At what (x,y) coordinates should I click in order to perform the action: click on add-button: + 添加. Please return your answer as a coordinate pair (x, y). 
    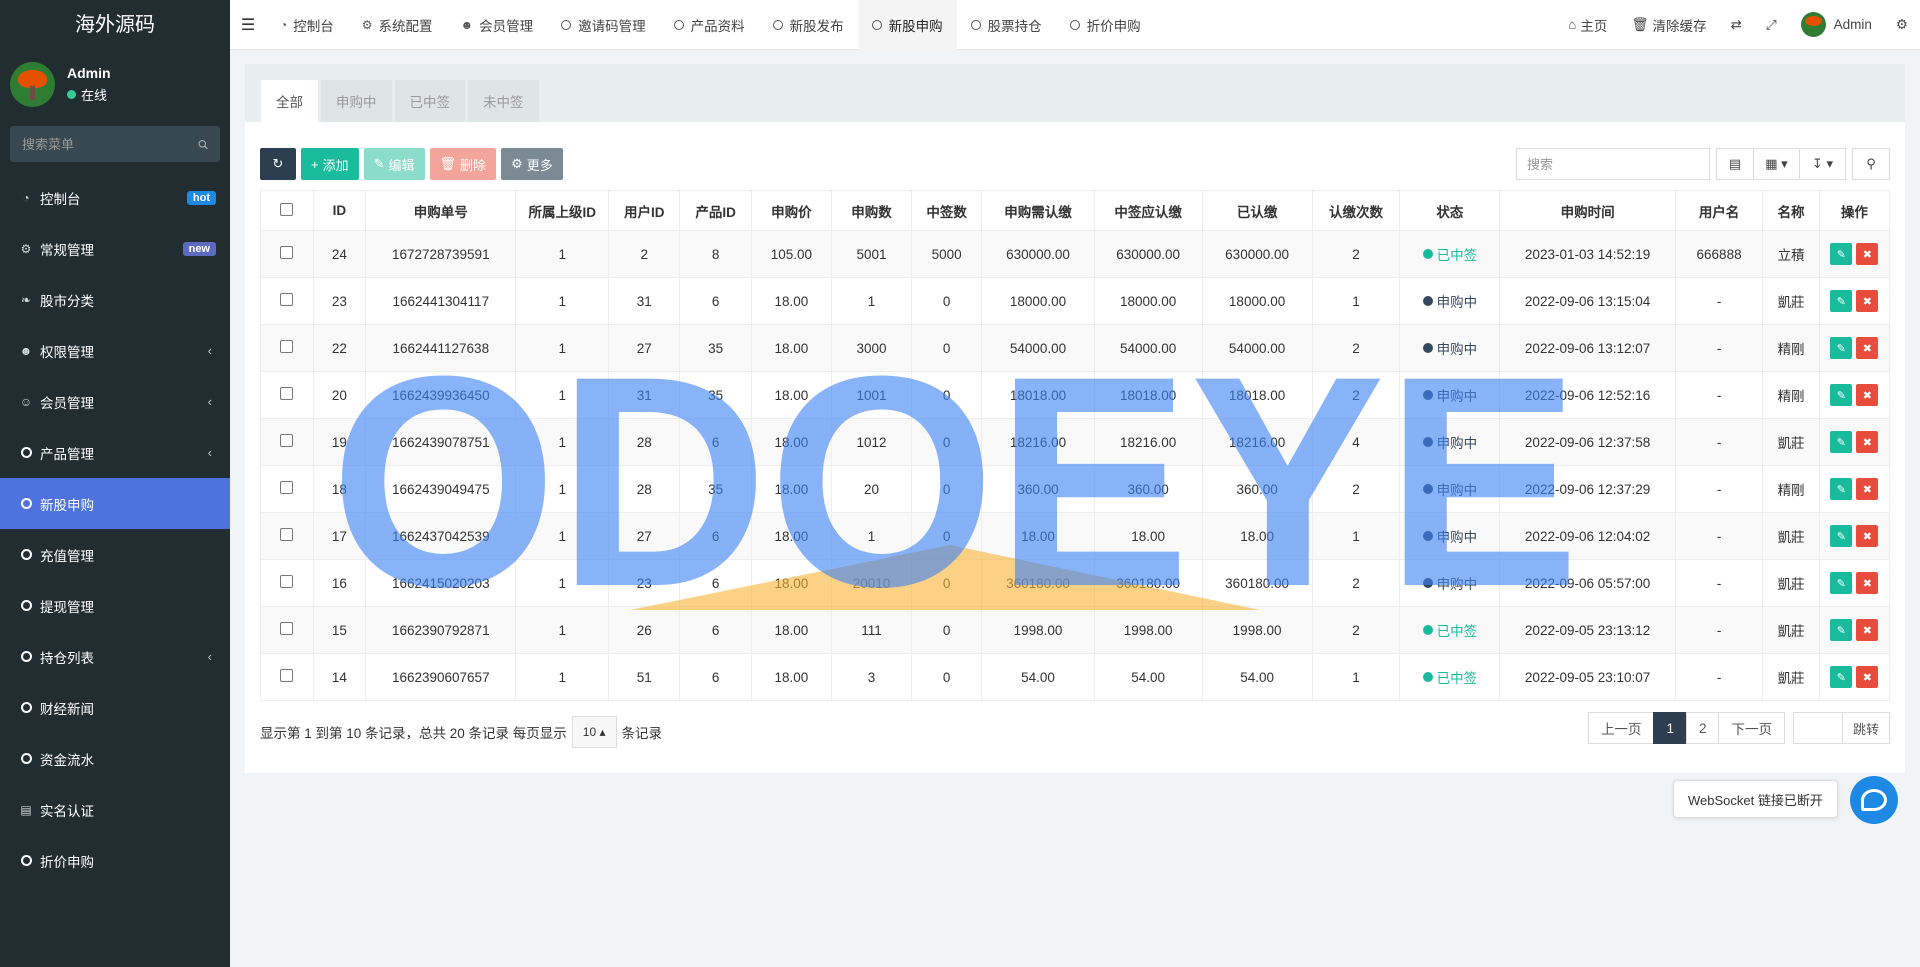
    Looking at the image, I should click on (330, 164).